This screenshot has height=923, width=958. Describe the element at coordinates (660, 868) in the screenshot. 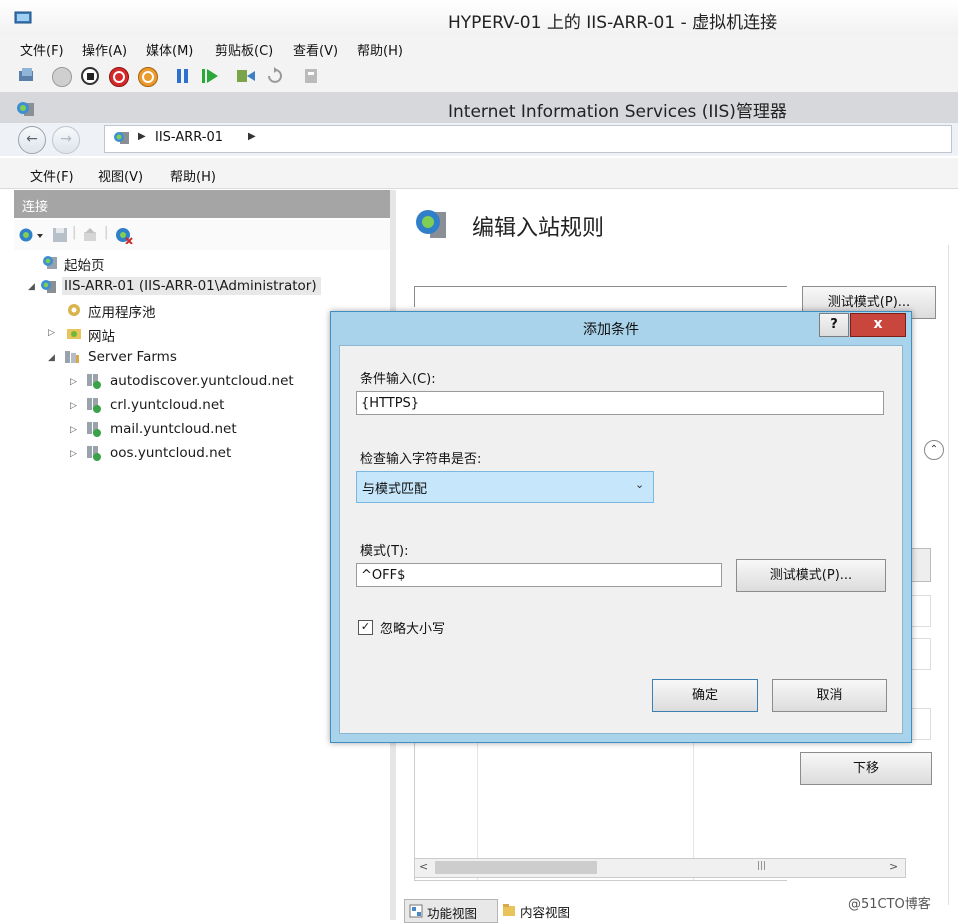

I see `horizontal-scrollbar: < ||| >` at that location.